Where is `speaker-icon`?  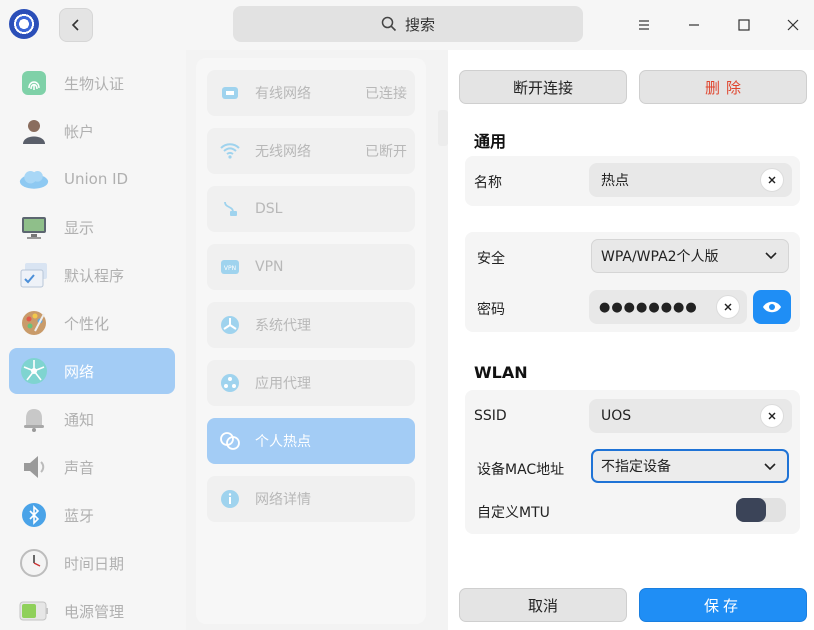
speaker-icon is located at coordinates (34, 467).